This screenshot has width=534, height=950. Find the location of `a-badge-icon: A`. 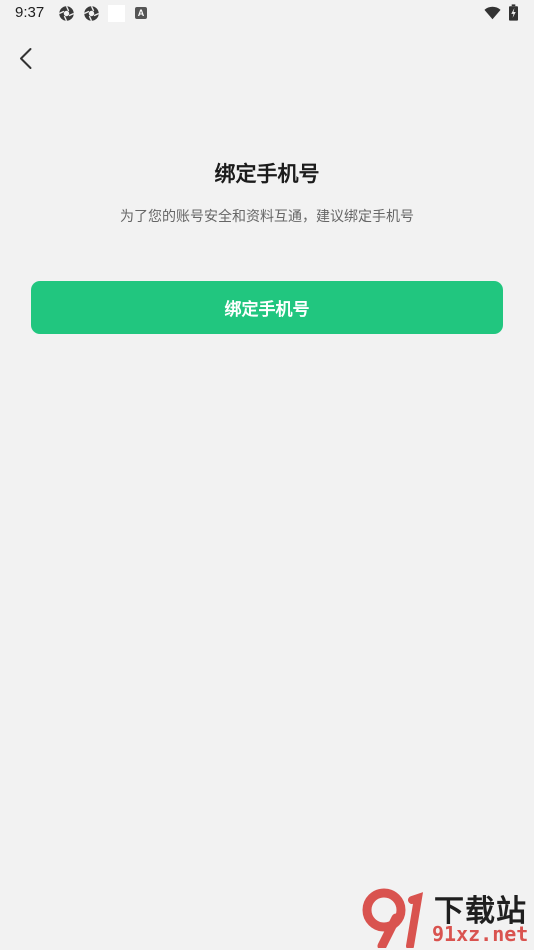

a-badge-icon: A is located at coordinates (141, 13).